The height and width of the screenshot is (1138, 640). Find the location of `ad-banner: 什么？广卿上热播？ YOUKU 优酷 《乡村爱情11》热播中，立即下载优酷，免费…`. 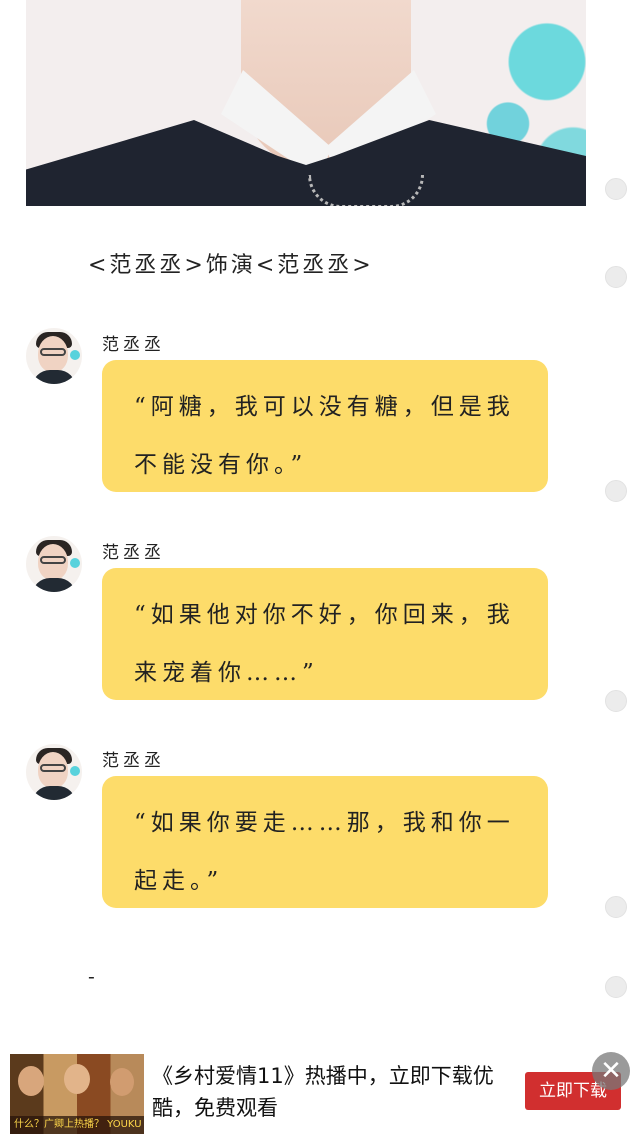

ad-banner: 什么？广卿上热播？ YOUKU 优酷 《乡村爱情11》热播中，立即下载优酷，免费… is located at coordinates (320, 1092).